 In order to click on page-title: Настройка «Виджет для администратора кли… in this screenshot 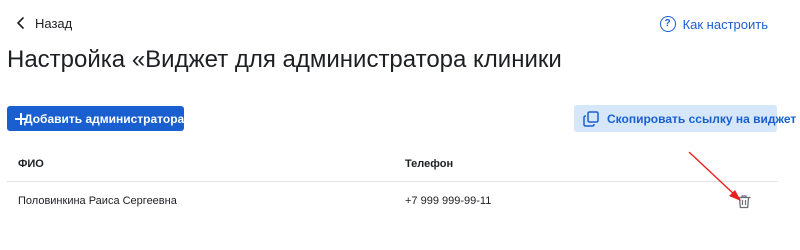, I will do `click(284, 59)`.